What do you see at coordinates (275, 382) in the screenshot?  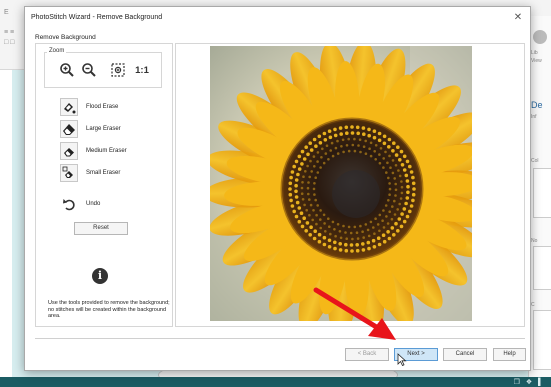 I see `background-status-bar: ❐ ❖ ▌` at bounding box center [275, 382].